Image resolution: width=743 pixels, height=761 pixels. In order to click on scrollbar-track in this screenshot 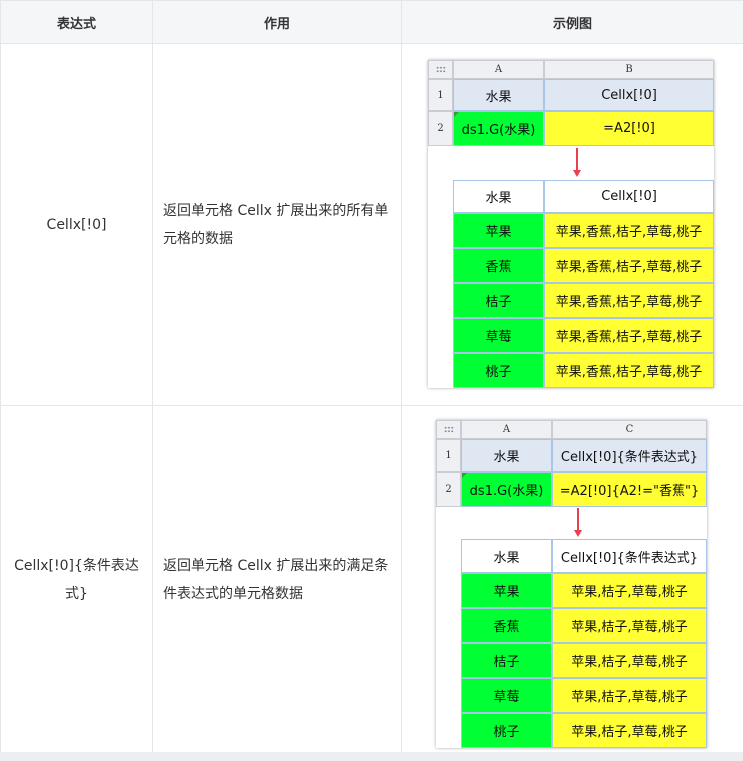, I will do `click(371, 756)`.